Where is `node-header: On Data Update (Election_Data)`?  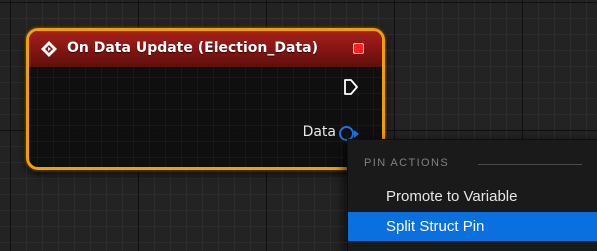
node-header: On Data Update (Election_Data) is located at coordinates (205, 49).